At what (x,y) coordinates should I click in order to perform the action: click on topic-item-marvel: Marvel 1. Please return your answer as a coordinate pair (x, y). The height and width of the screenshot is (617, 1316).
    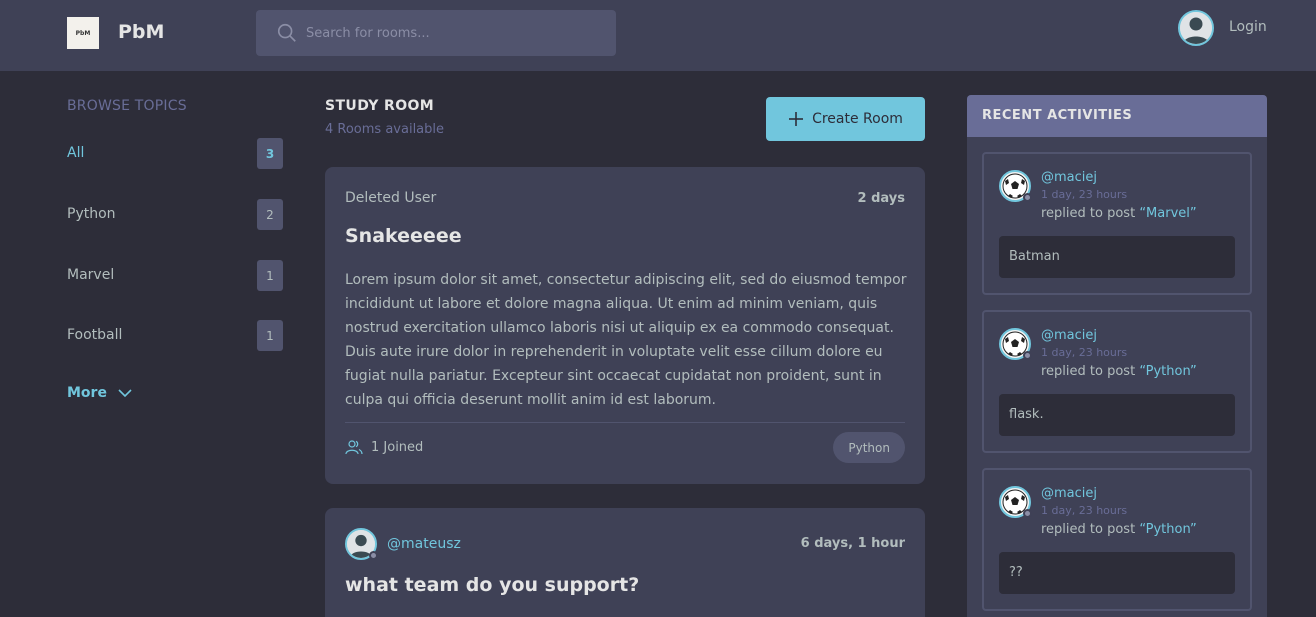
    Looking at the image, I should click on (175, 276).